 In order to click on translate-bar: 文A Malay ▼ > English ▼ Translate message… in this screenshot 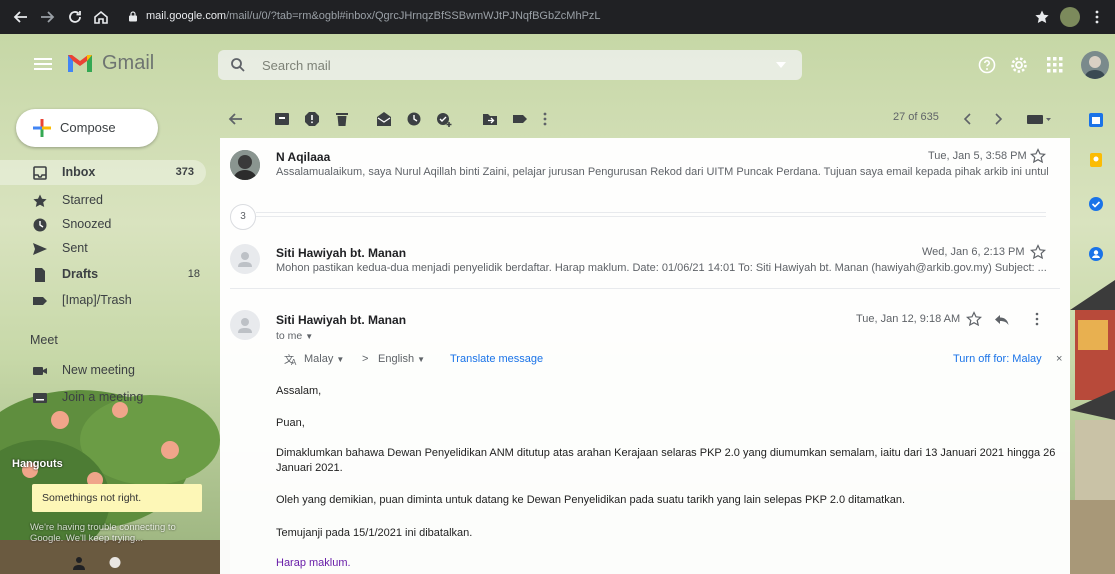, I will do `click(673, 360)`.